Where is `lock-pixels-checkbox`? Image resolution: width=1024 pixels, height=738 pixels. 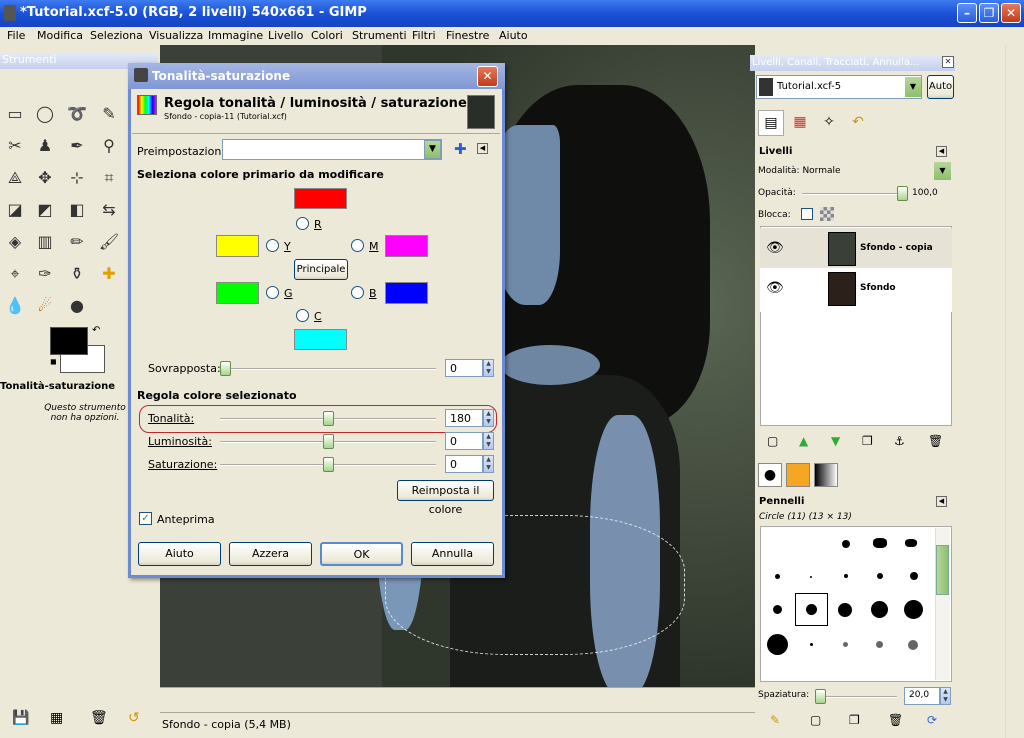
lock-pixels-checkbox is located at coordinates (807, 214).